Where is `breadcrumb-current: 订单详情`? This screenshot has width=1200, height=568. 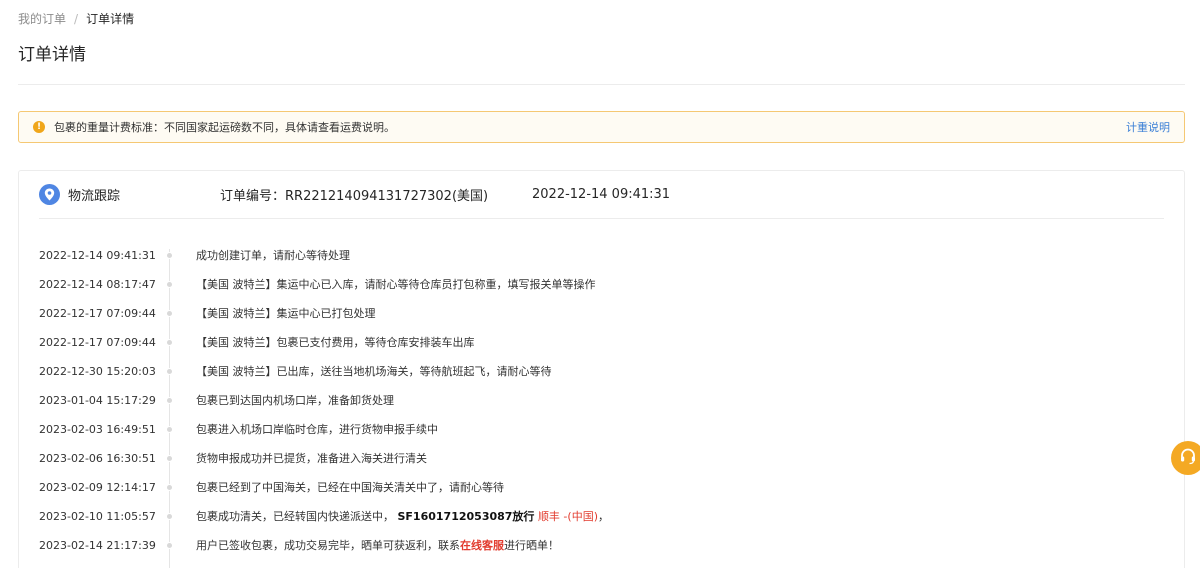 breadcrumb-current: 订单详情 is located at coordinates (110, 19).